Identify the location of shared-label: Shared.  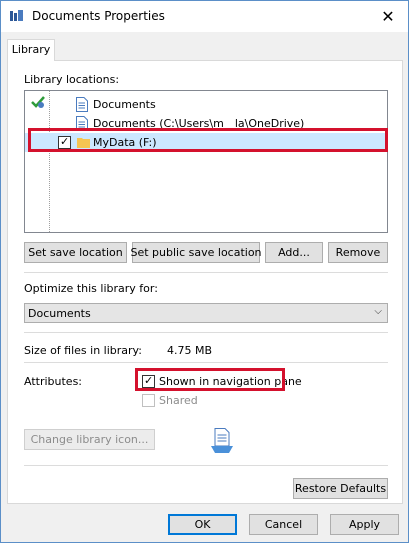
(178, 400).